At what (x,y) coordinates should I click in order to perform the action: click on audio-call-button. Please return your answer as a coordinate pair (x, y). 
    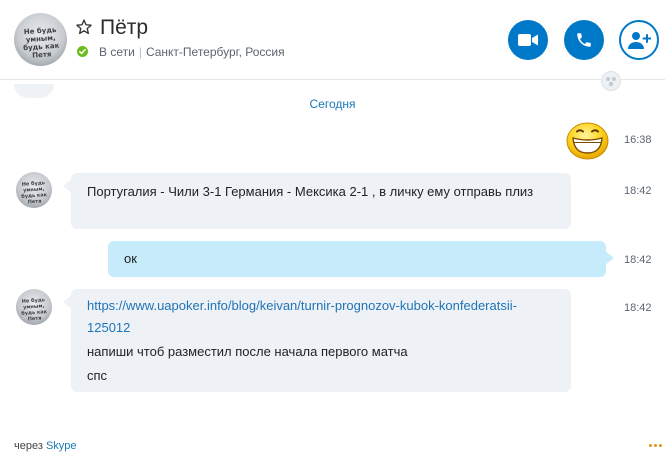
    Looking at the image, I should click on (584, 40).